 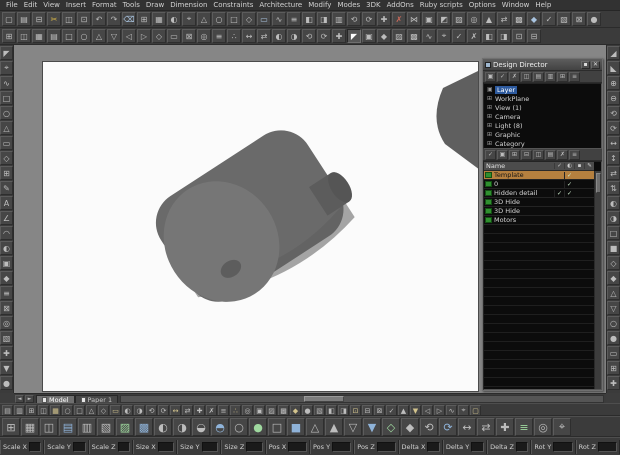 What do you see at coordinates (51, 5) in the screenshot?
I see `menu-item: View` at bounding box center [51, 5].